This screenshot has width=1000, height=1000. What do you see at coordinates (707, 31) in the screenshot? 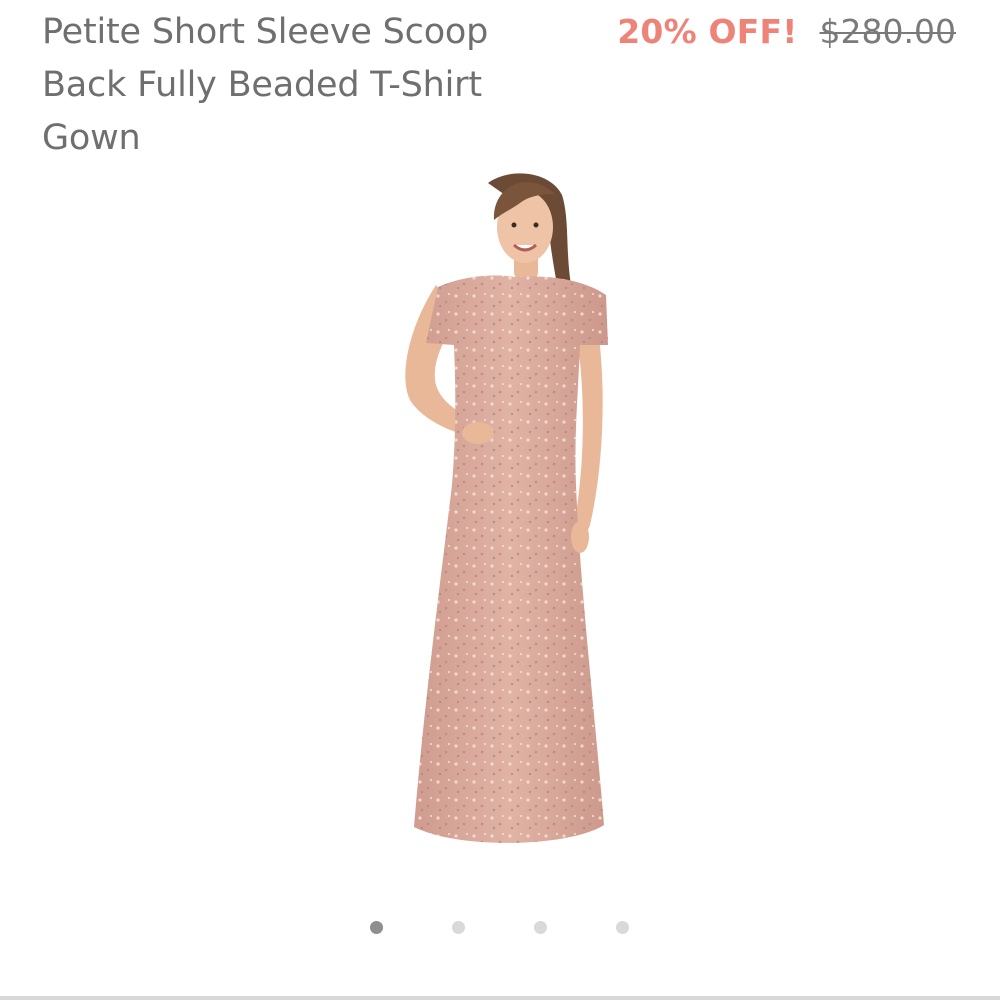
I see `discount-badge: 20% OFF!` at bounding box center [707, 31].